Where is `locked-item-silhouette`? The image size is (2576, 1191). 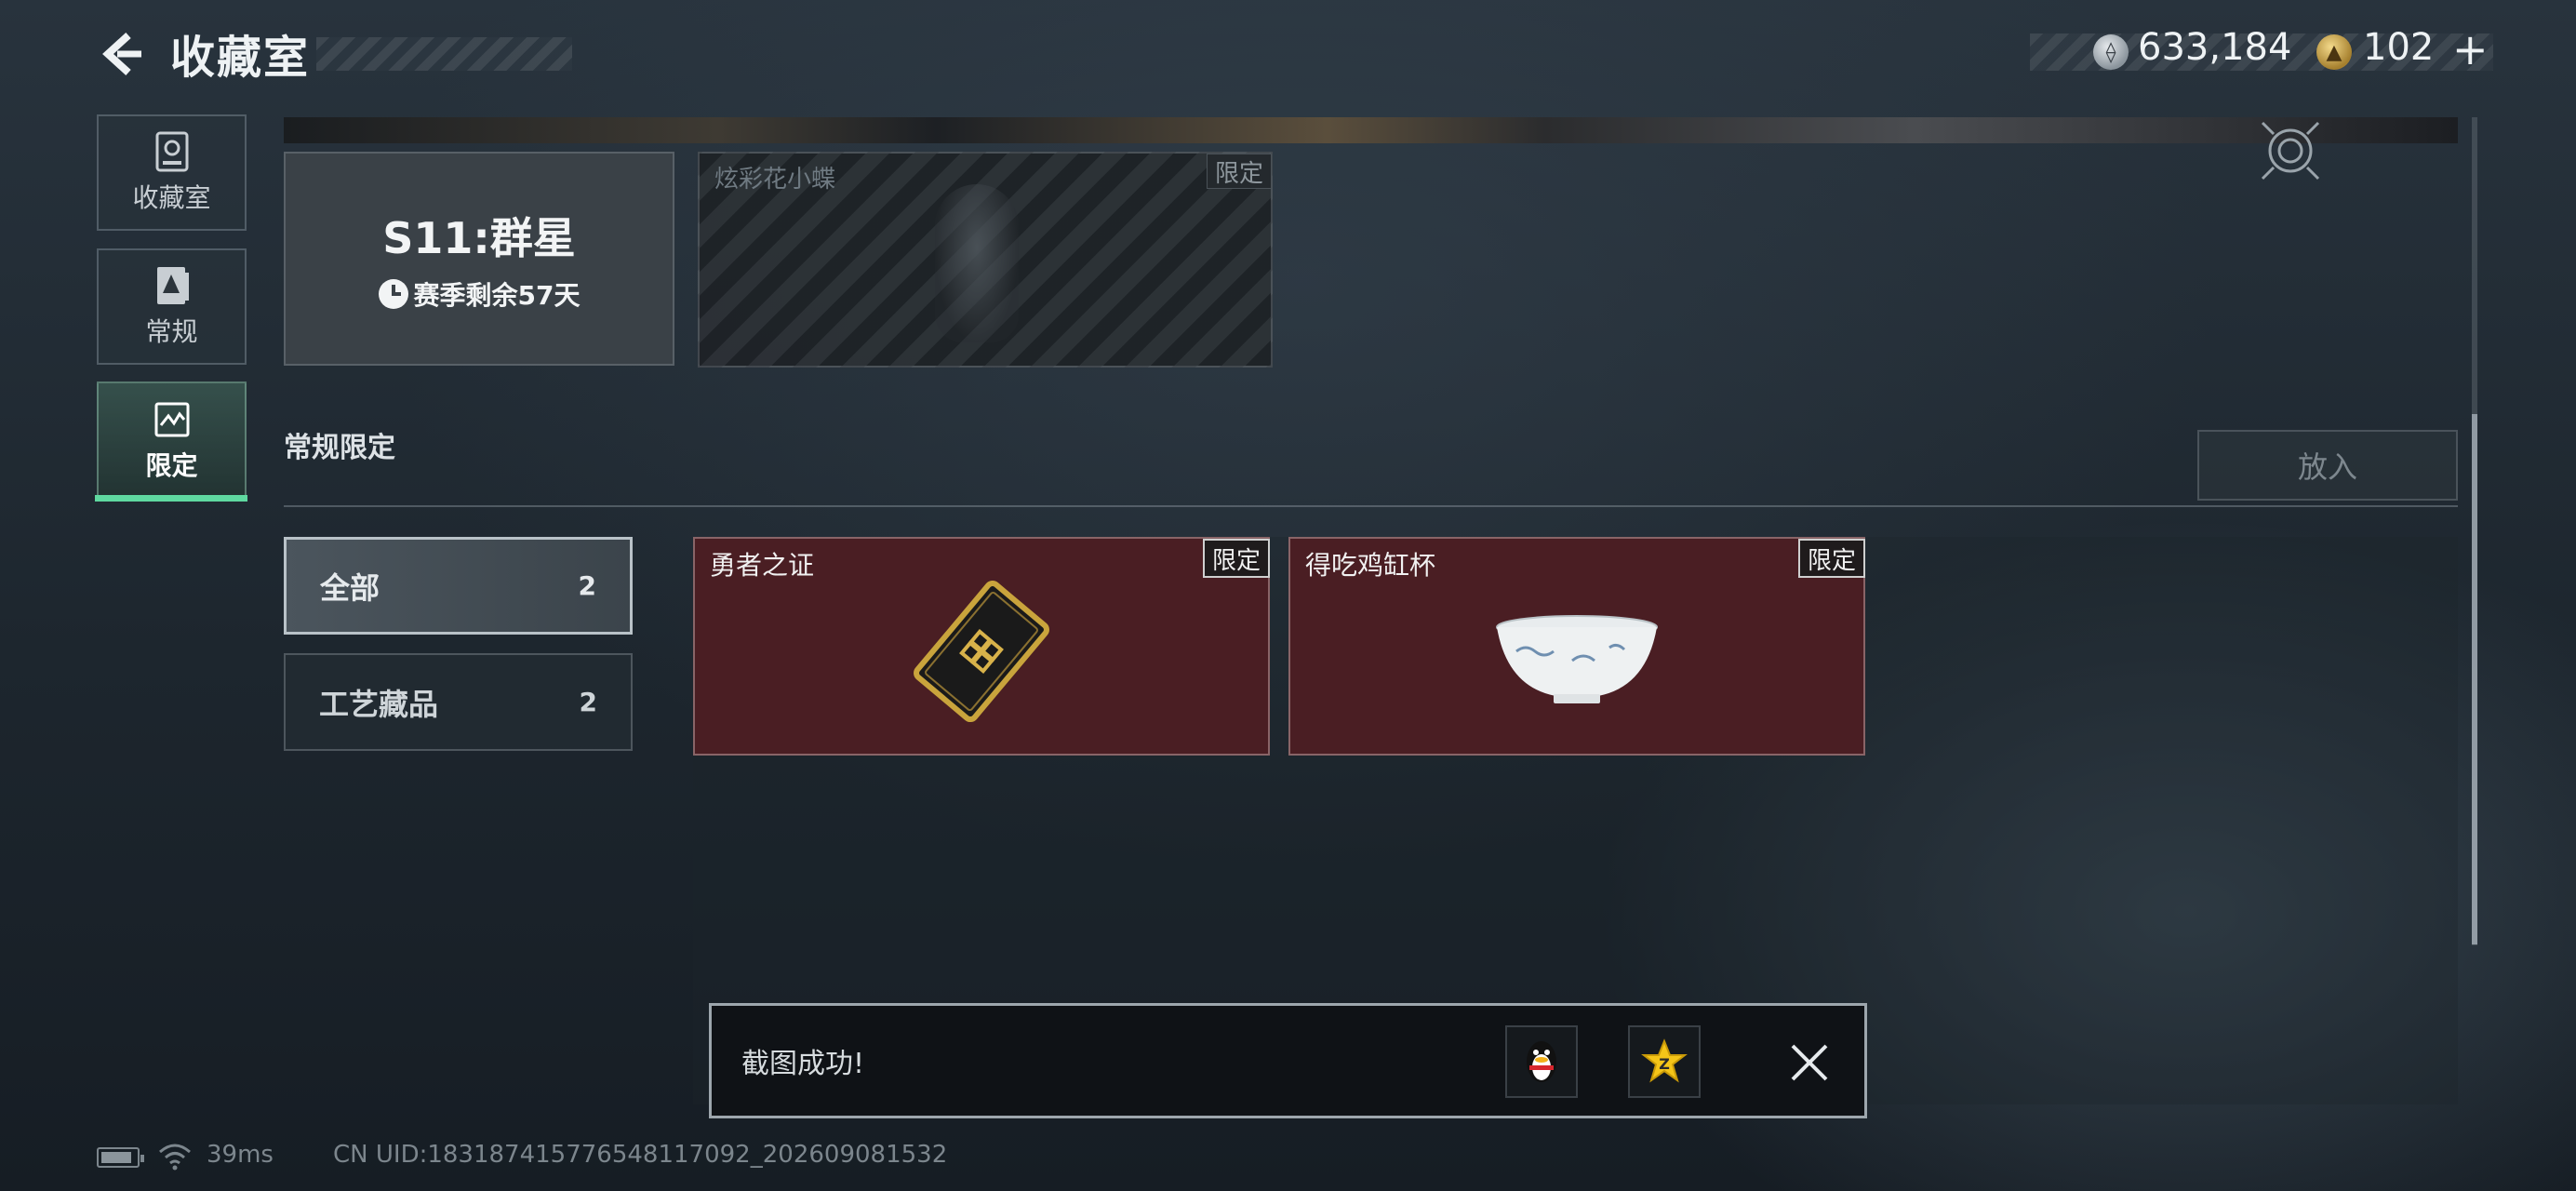
locked-item-silhouette is located at coordinates (977, 263).